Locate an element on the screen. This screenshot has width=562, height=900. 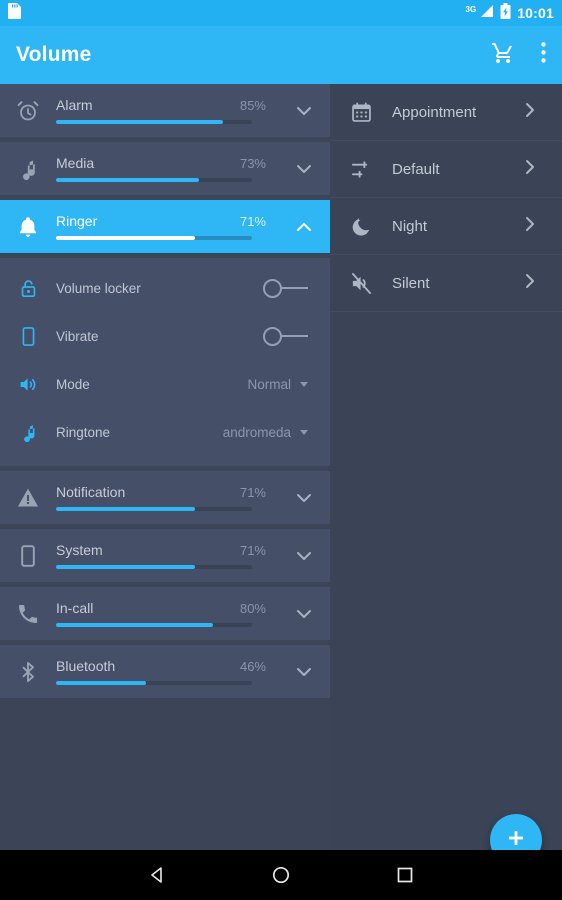
alarm-clock-icon-wrap is located at coordinates (28, 111).